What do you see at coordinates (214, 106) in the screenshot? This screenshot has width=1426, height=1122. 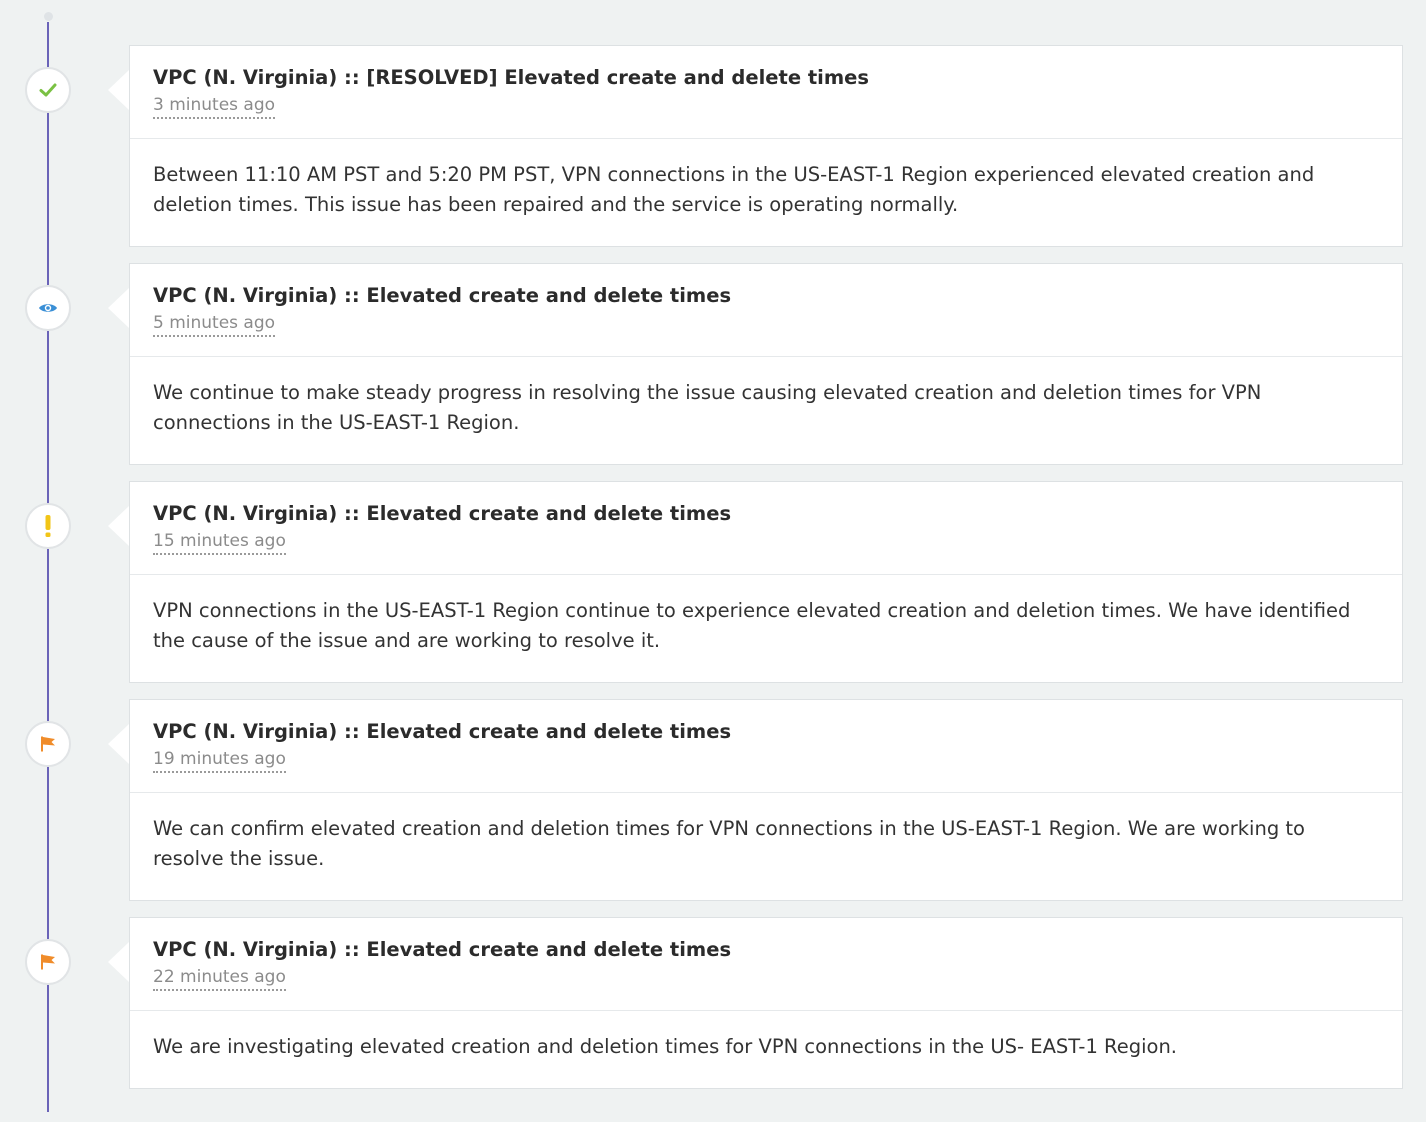 I see `incident-timestamp: 3 minutes ago` at bounding box center [214, 106].